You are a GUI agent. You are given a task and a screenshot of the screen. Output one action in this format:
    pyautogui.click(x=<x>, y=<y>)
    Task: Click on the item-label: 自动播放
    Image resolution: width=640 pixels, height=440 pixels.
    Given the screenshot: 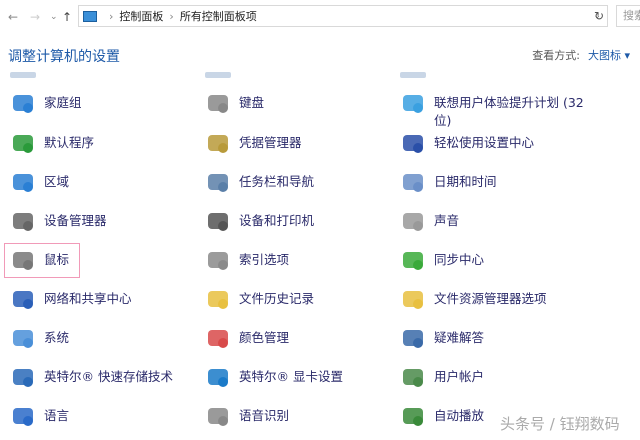 What is the action you would take?
    pyautogui.click(x=459, y=415)
    